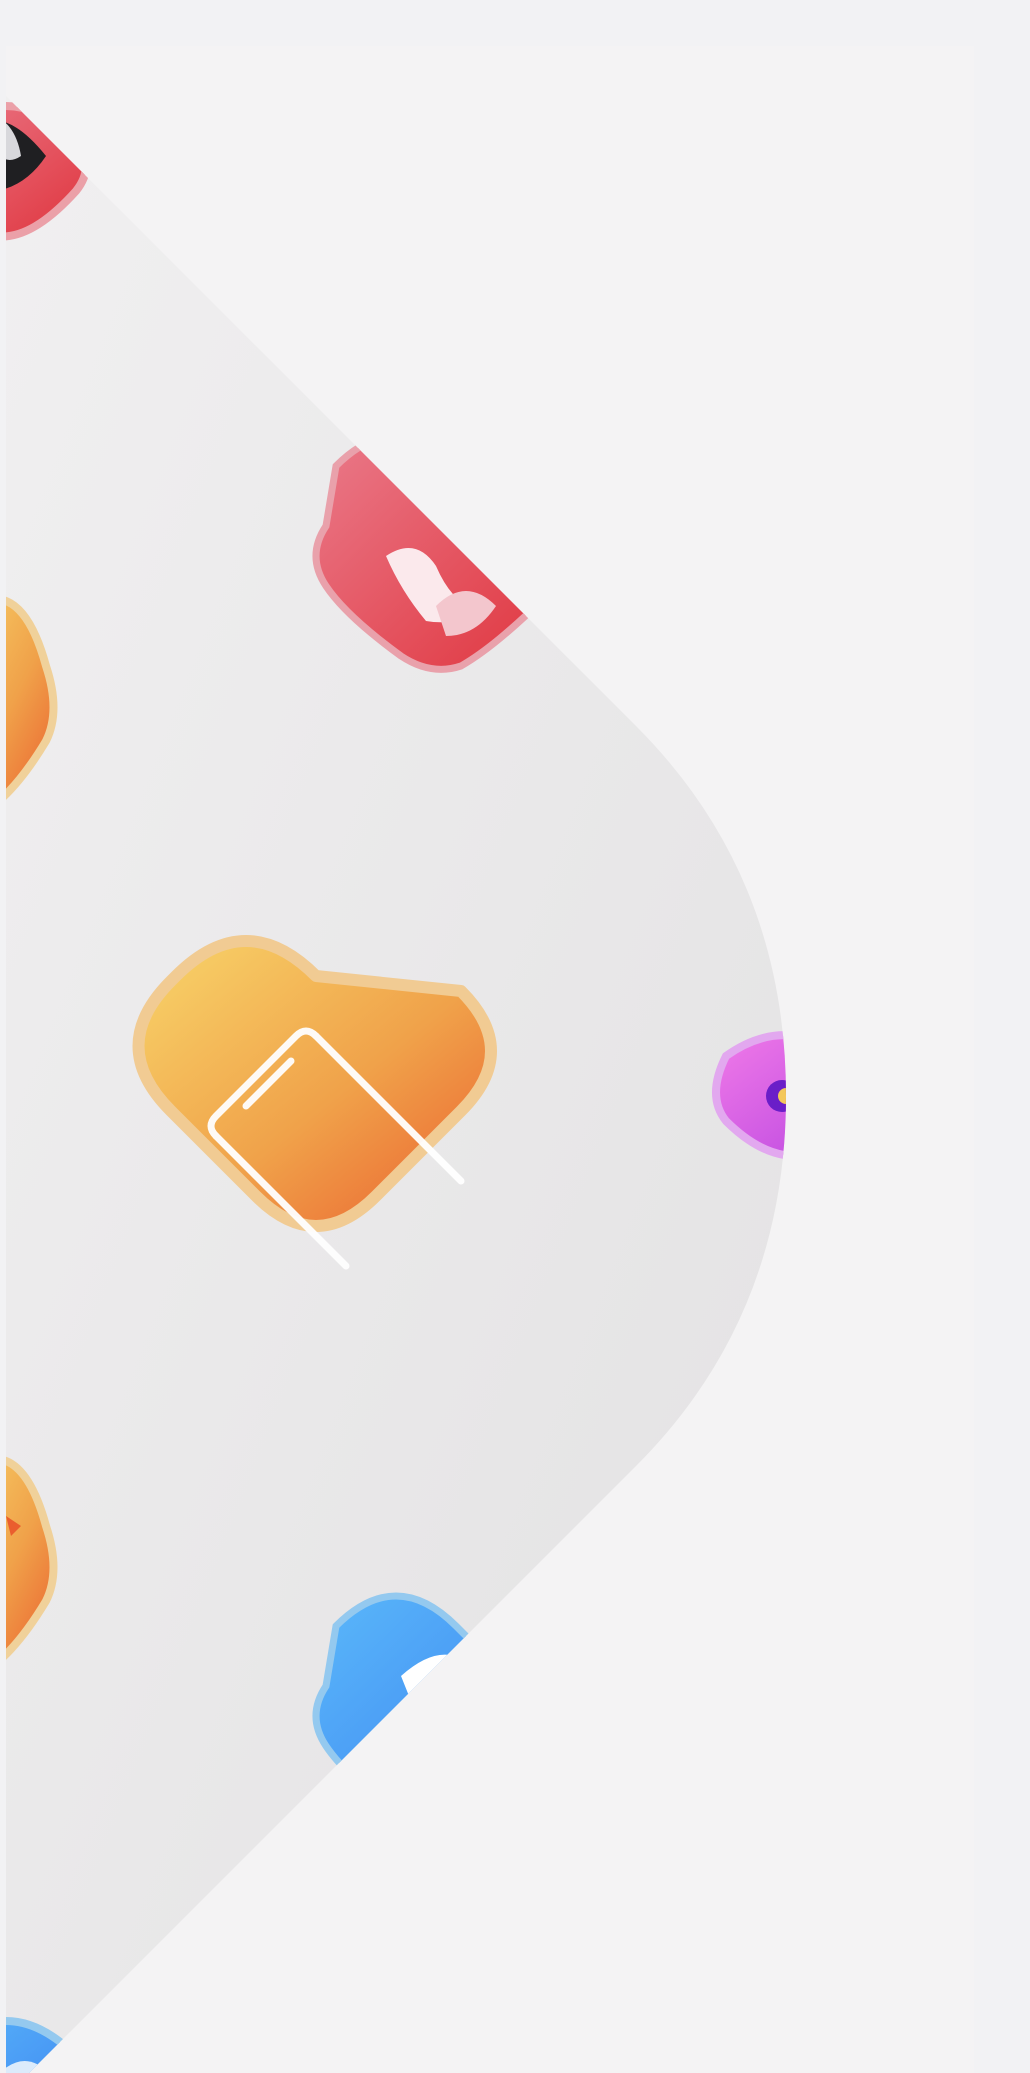 This screenshot has height=2073, width=1030. Describe the element at coordinates (48, 2045) in the screenshot. I see `chat-icon` at that location.